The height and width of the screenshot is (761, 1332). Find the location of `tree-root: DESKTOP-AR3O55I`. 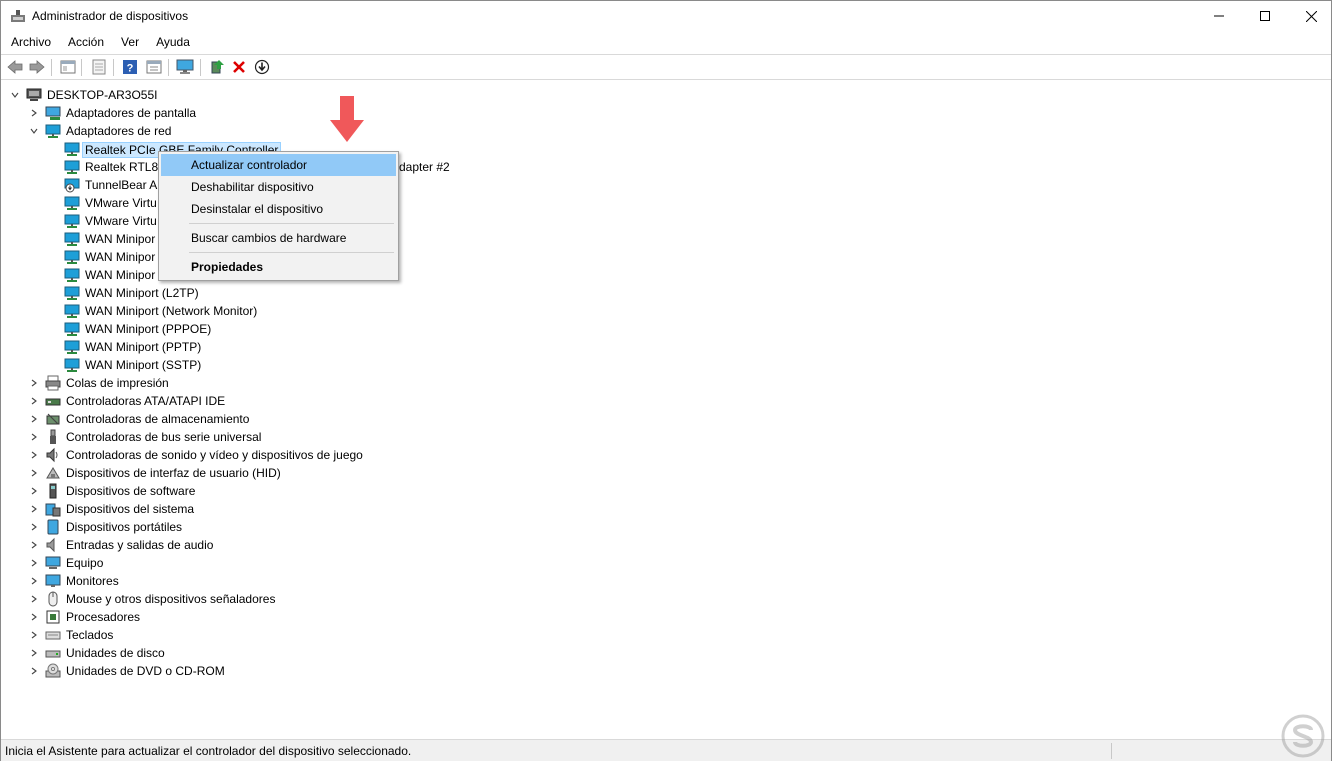

tree-root: DESKTOP-AR3O55I is located at coordinates (666, 95).